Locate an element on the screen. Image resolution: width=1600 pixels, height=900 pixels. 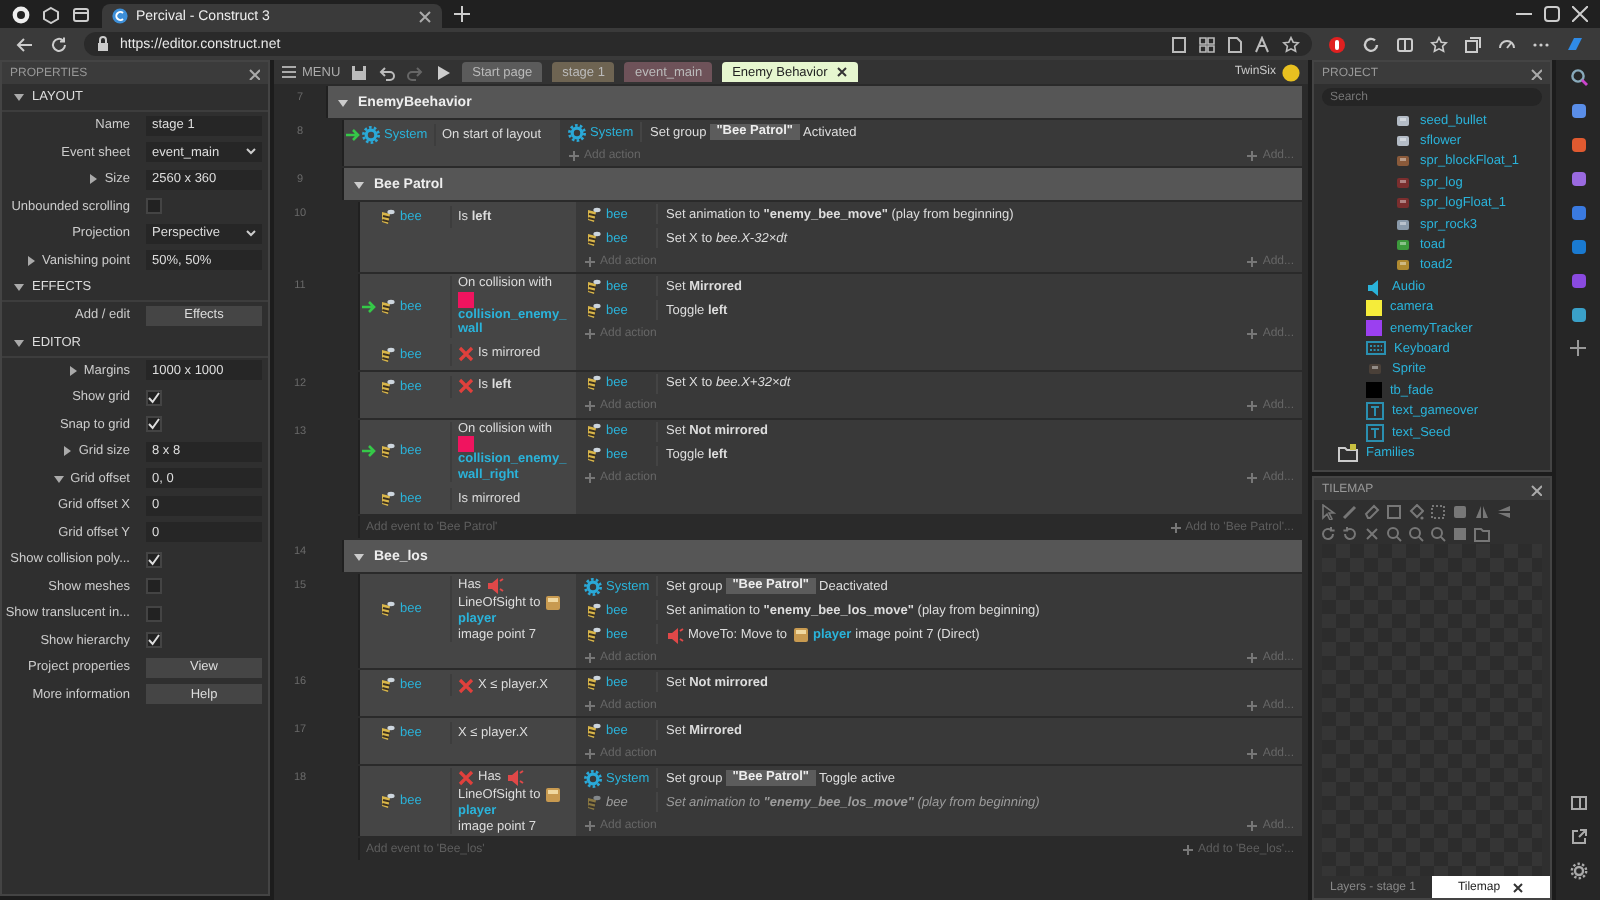
search-icon is located at coordinates (1578, 77).